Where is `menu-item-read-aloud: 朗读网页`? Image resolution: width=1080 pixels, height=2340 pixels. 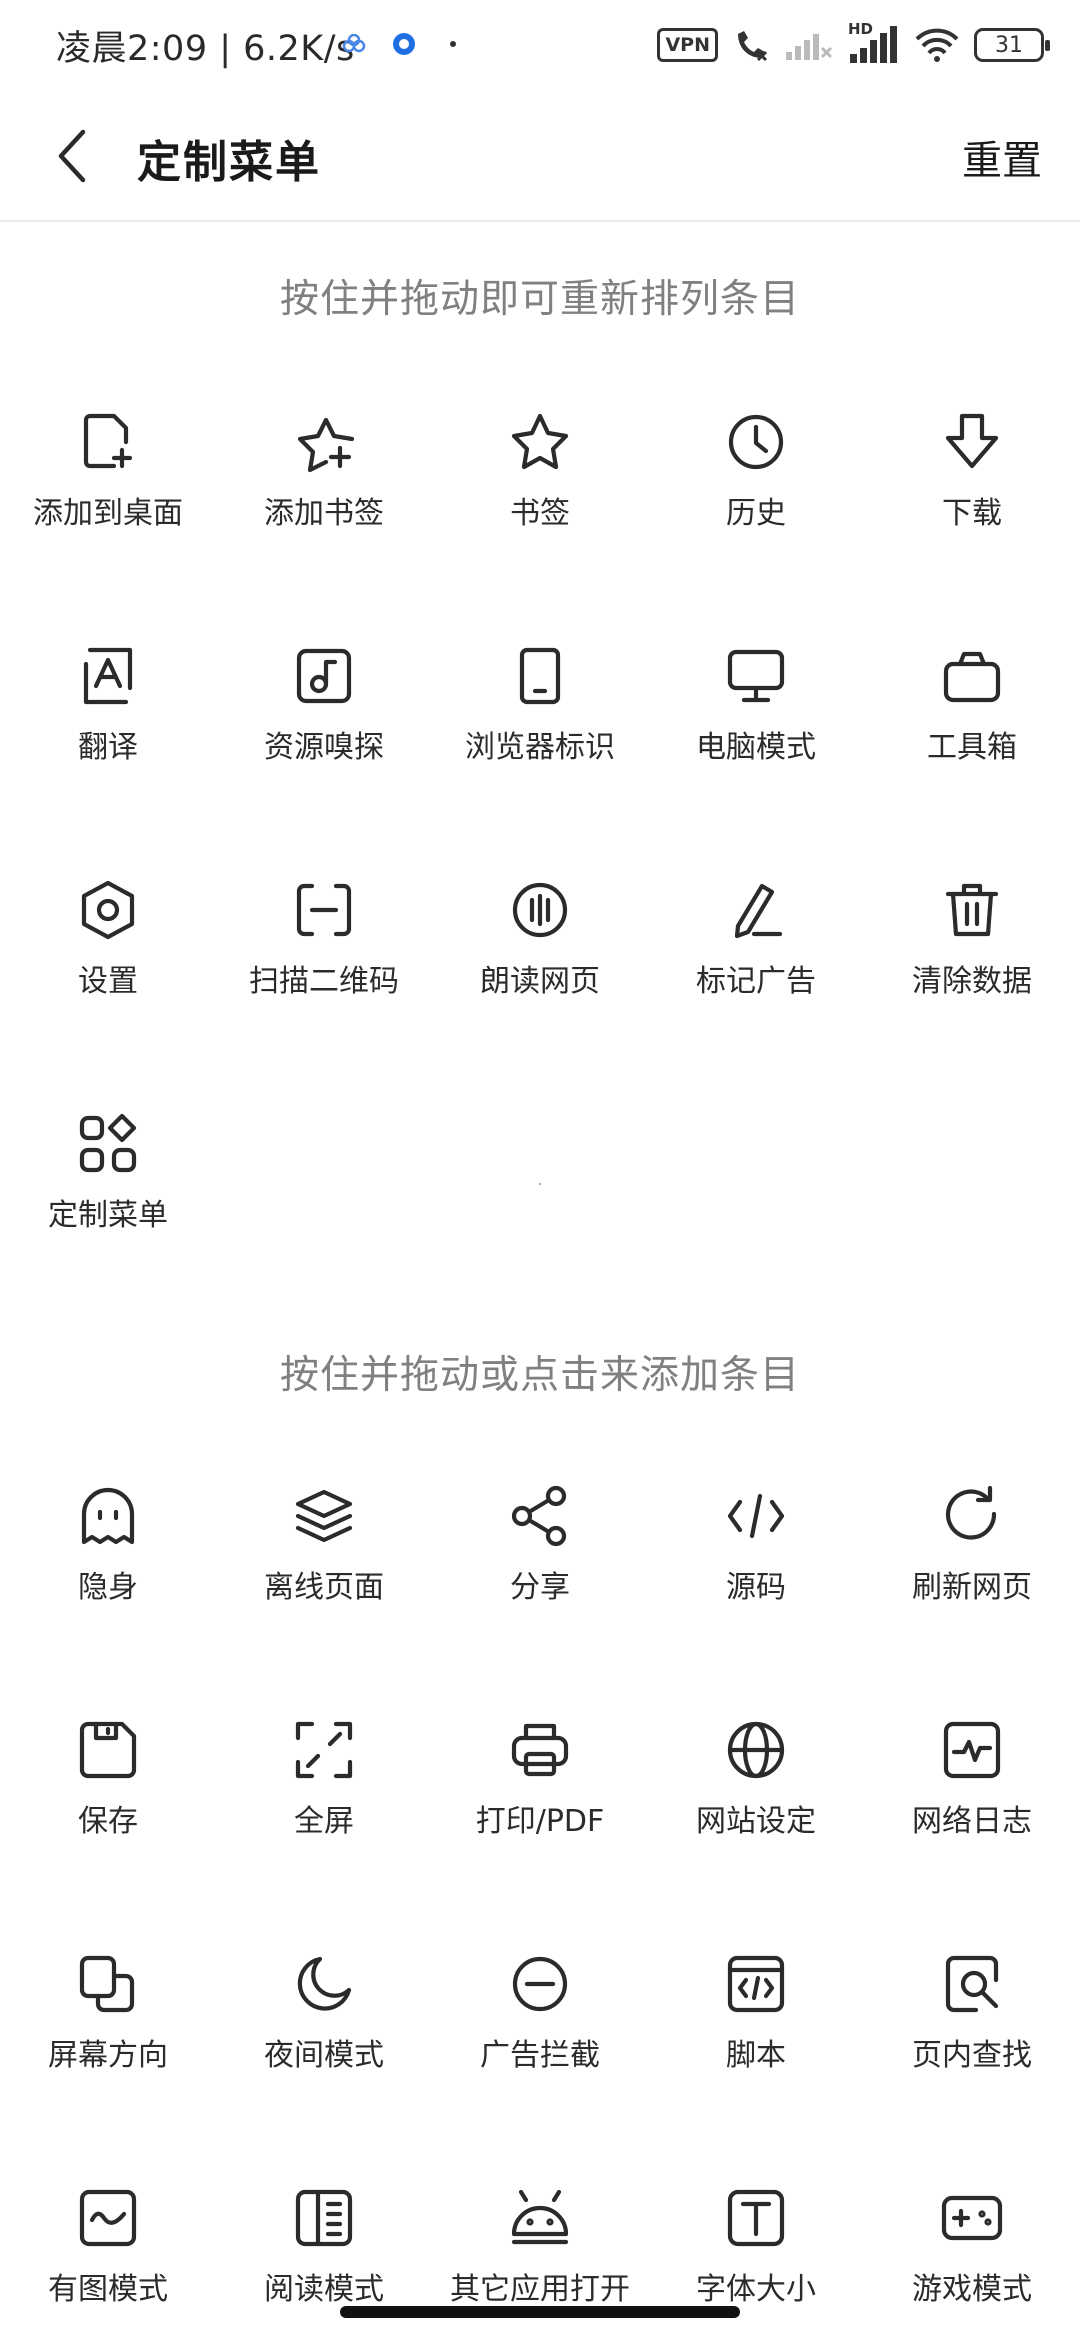
menu-item-read-aloud: 朗读网页 is located at coordinates (540, 981).